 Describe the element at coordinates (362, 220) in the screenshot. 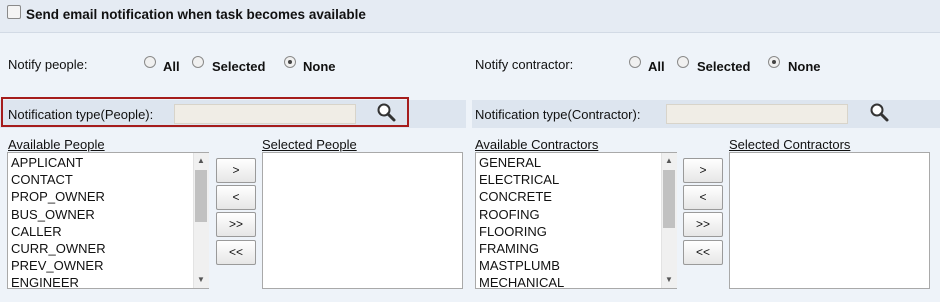

I see `selected-people-listbox` at that location.